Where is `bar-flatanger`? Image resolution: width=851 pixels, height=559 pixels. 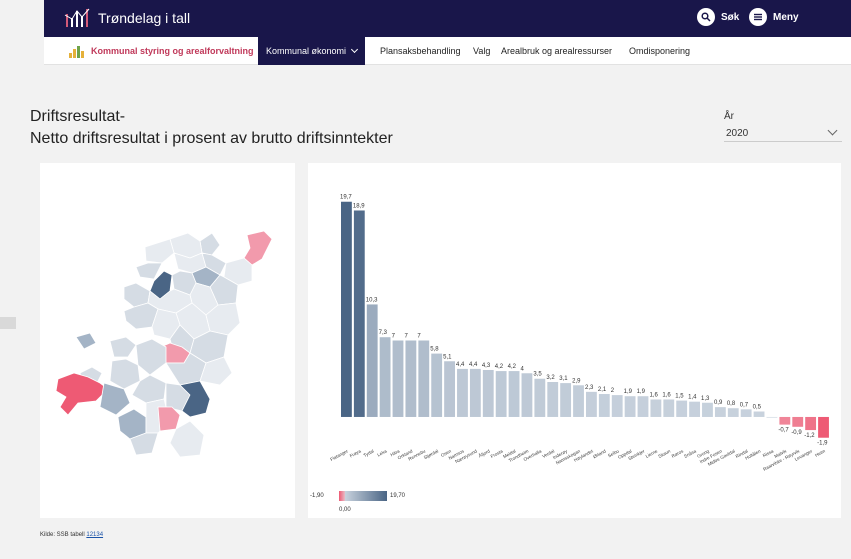
bar-flatanger is located at coordinates (346, 309).